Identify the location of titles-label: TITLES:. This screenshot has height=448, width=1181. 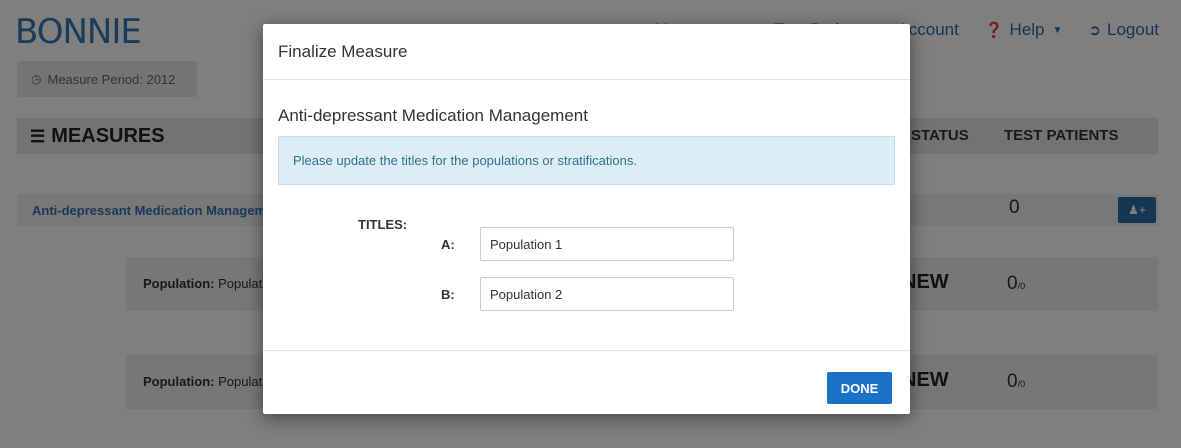
(383, 224).